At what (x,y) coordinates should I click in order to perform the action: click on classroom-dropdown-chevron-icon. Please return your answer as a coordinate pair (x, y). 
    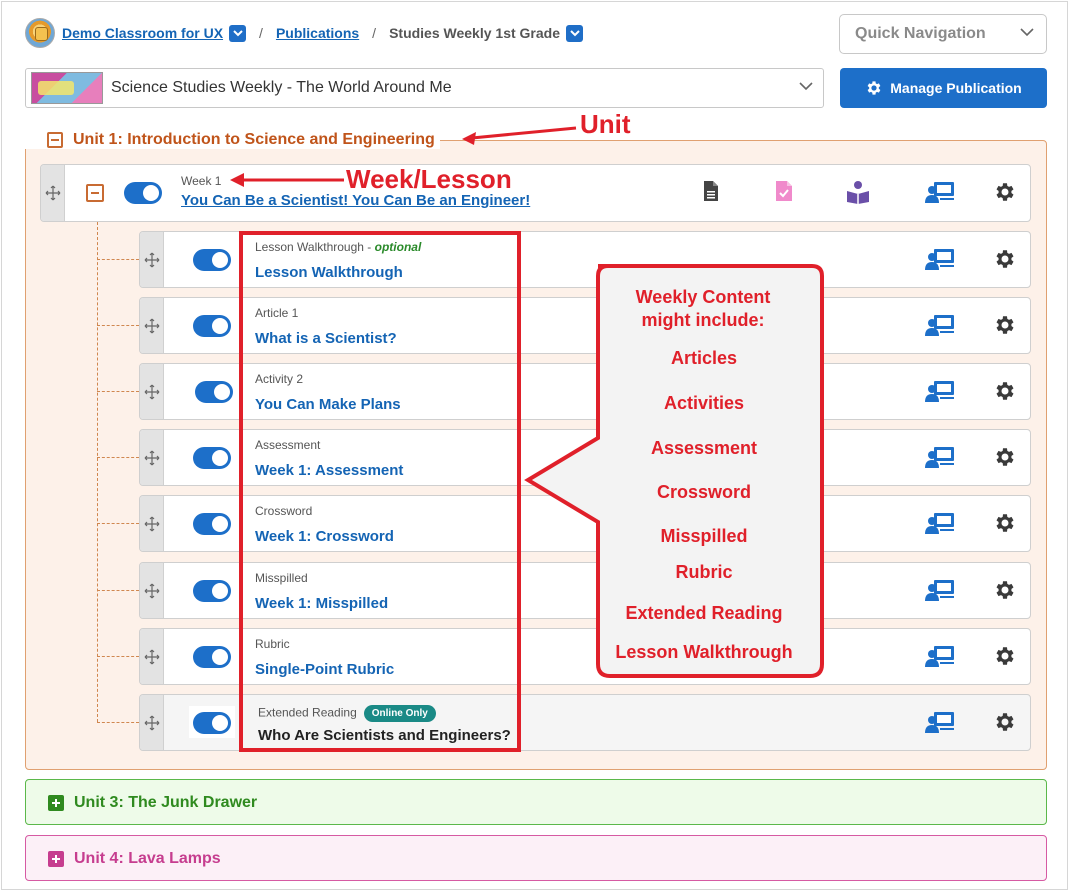
    Looking at the image, I should click on (238, 33).